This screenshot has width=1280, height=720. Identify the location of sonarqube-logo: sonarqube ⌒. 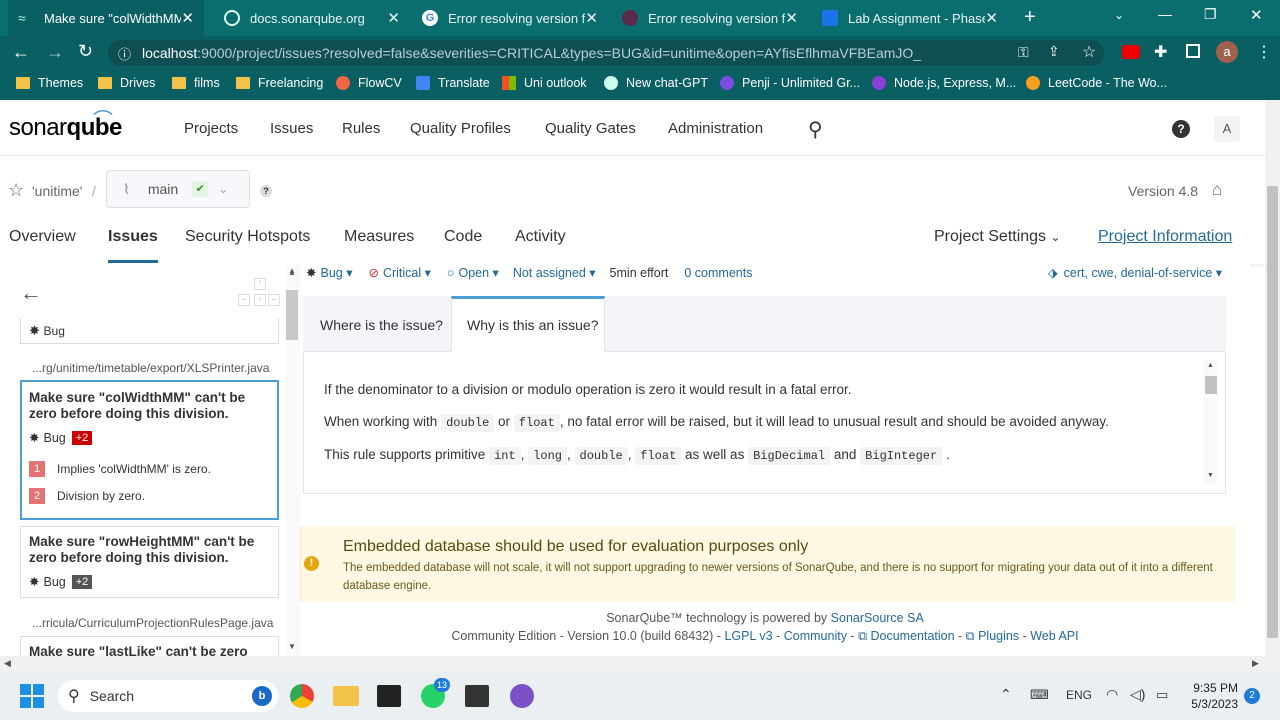
(65, 126).